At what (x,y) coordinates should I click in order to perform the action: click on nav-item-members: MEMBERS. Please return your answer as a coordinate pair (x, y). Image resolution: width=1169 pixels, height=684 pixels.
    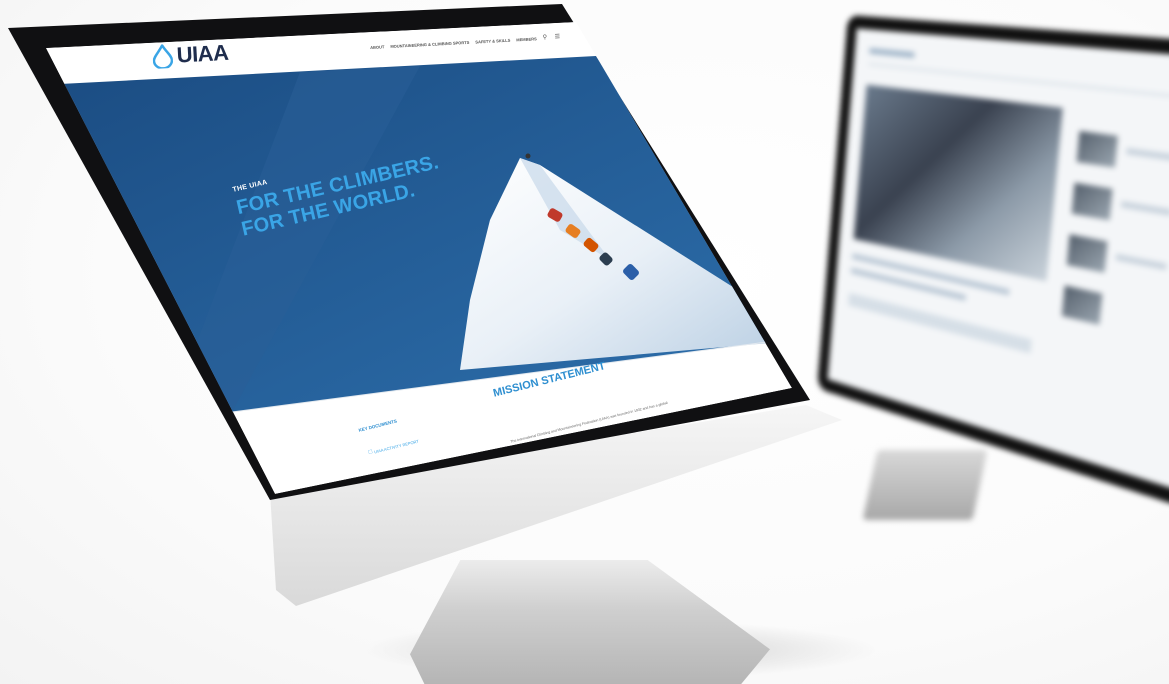
    Looking at the image, I should click on (526, 39).